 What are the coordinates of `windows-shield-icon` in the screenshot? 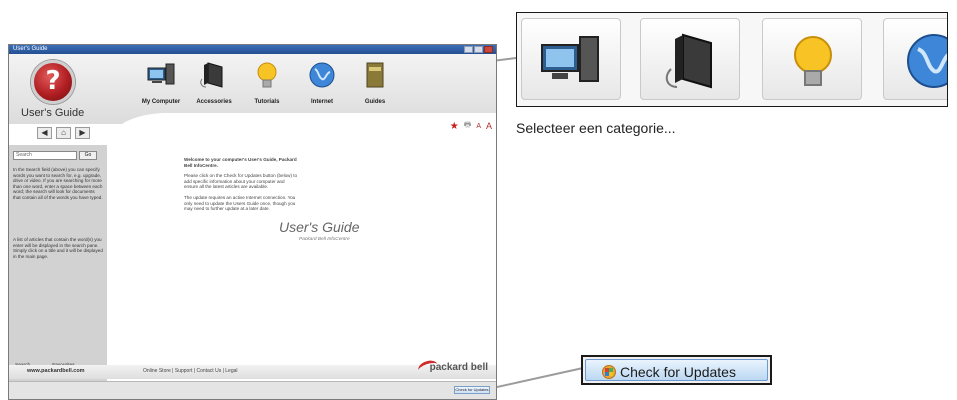 It's located at (609, 372).